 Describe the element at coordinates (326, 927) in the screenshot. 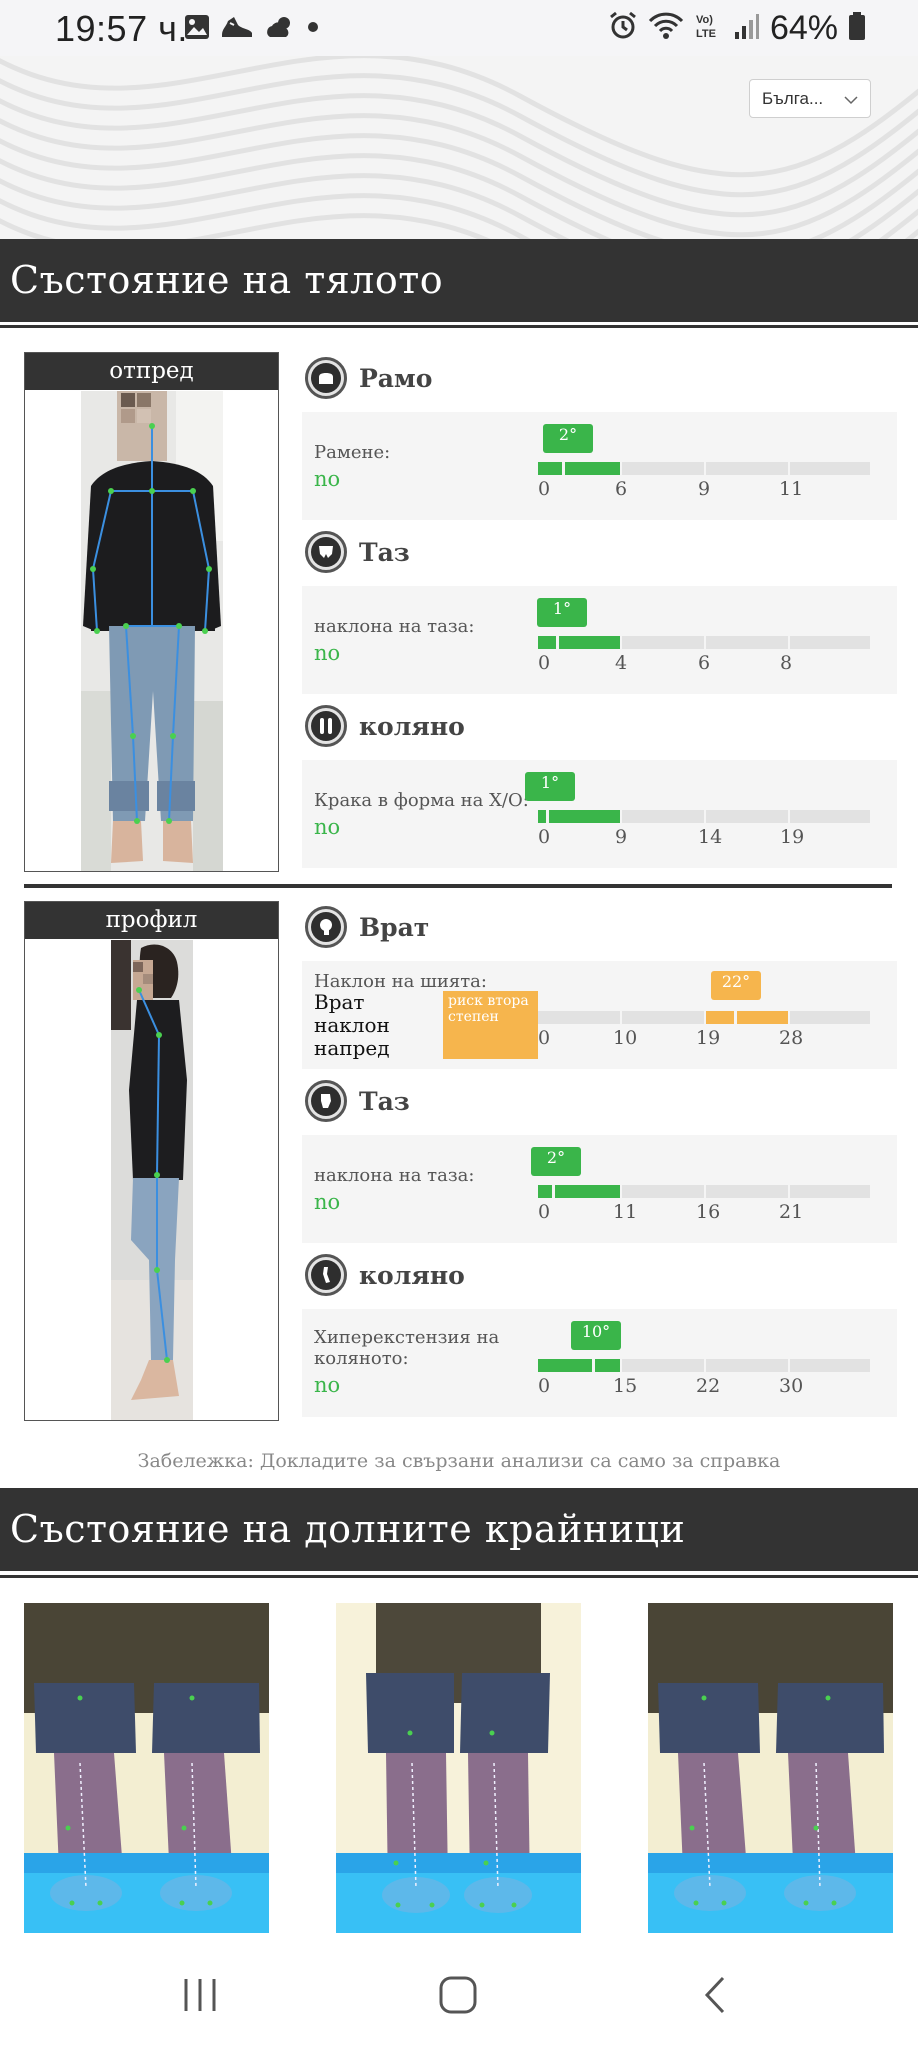

I see `neck-icon` at that location.